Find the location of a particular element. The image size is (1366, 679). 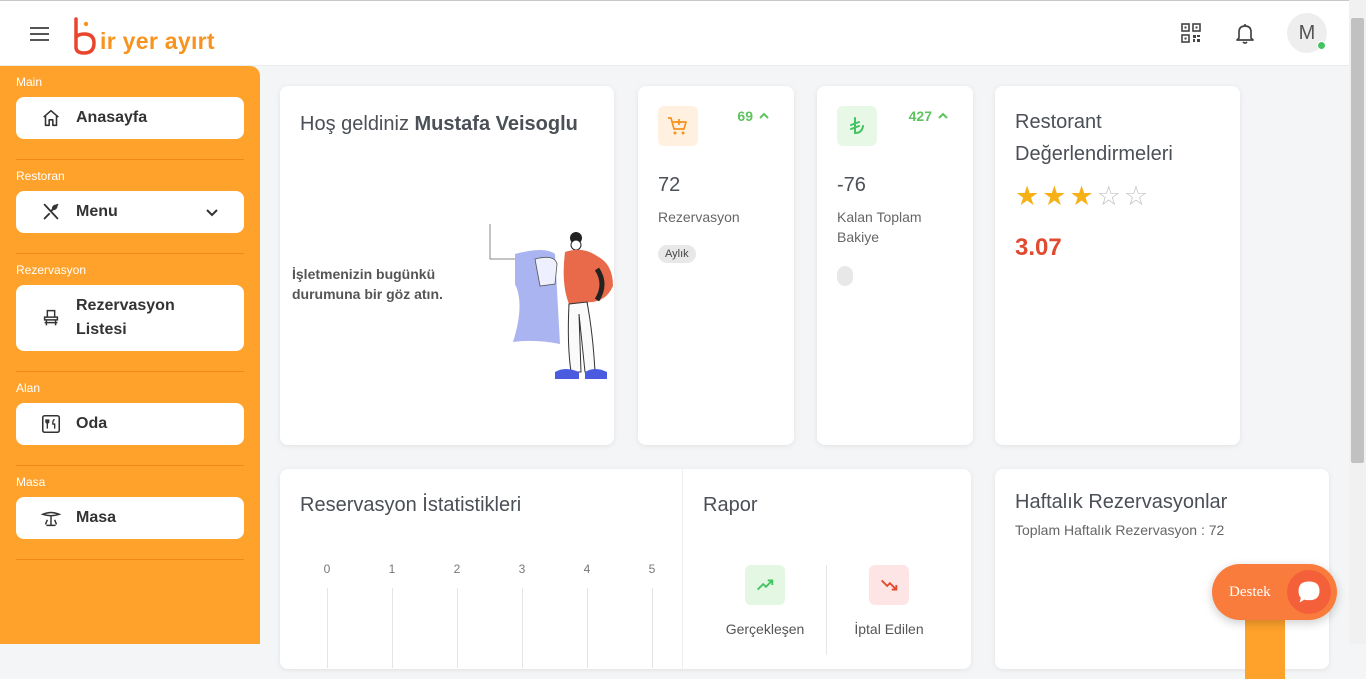

axis-tick: 0 is located at coordinates (327, 569).